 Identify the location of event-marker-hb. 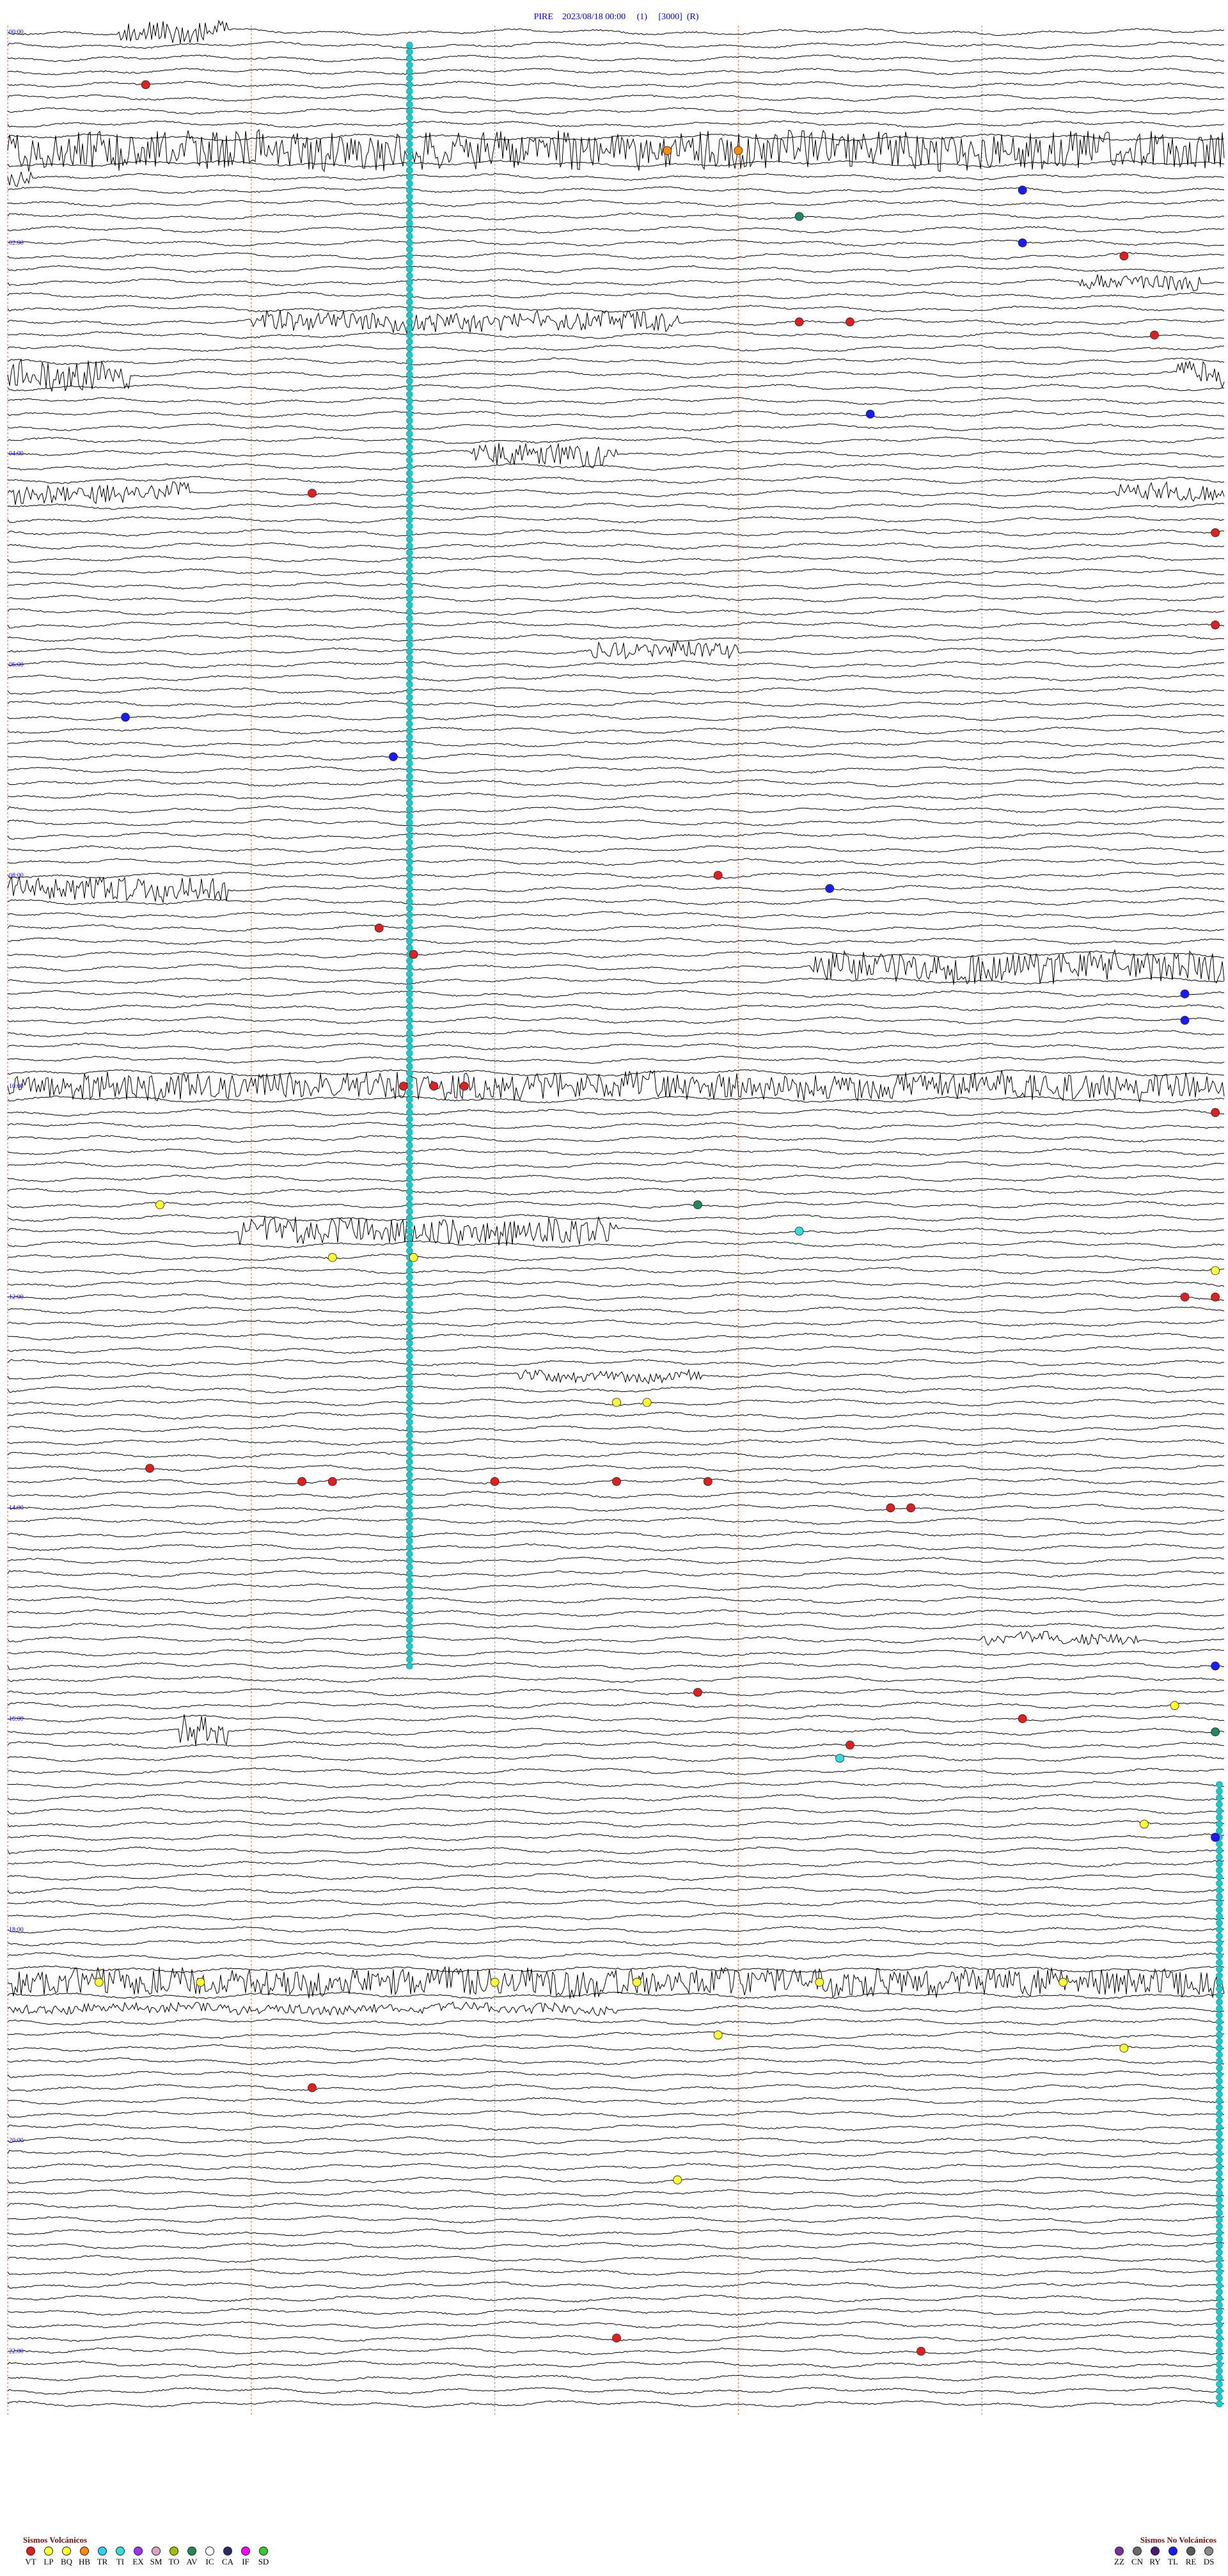
(738, 150).